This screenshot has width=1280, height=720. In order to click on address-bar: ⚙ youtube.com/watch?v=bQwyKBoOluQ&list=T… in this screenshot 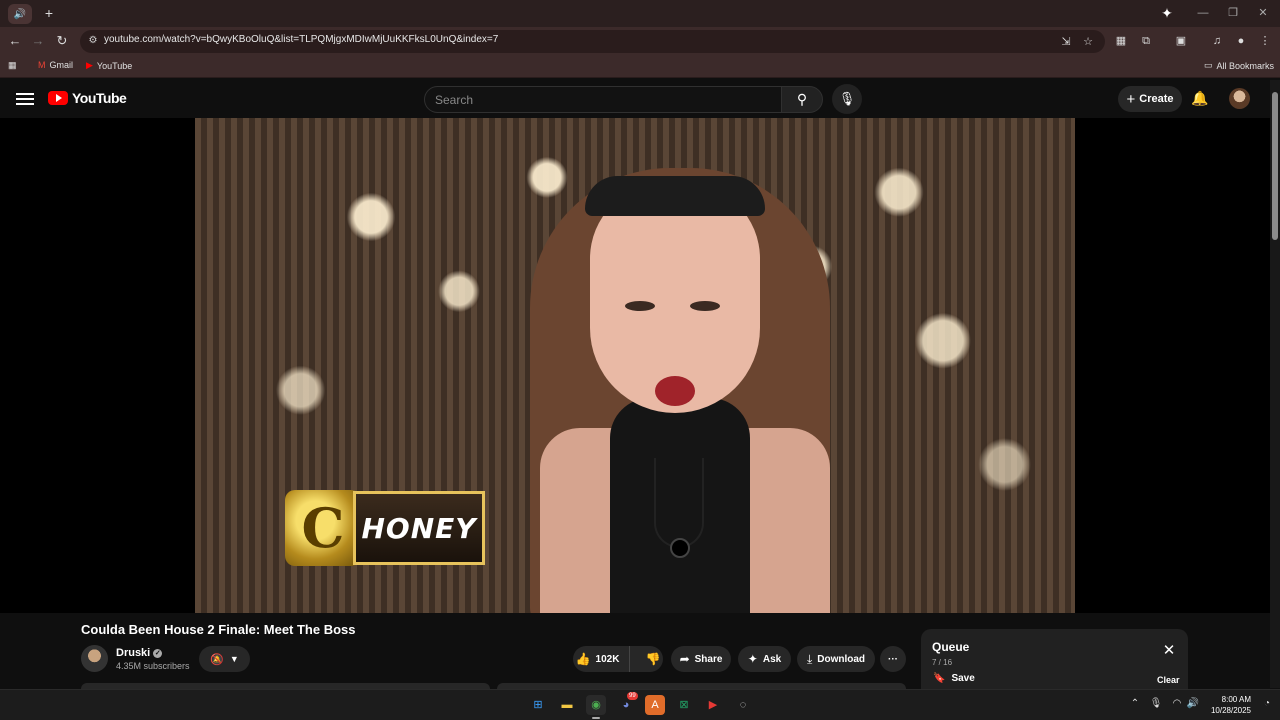, I will do `click(592, 41)`.